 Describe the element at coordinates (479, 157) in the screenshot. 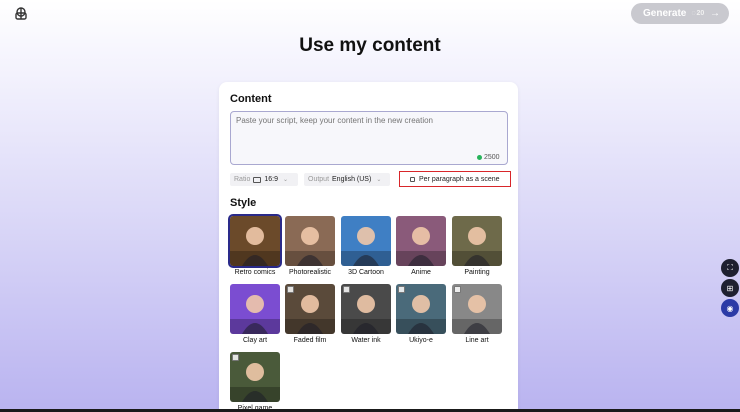

I see `status-dot-icon` at that location.